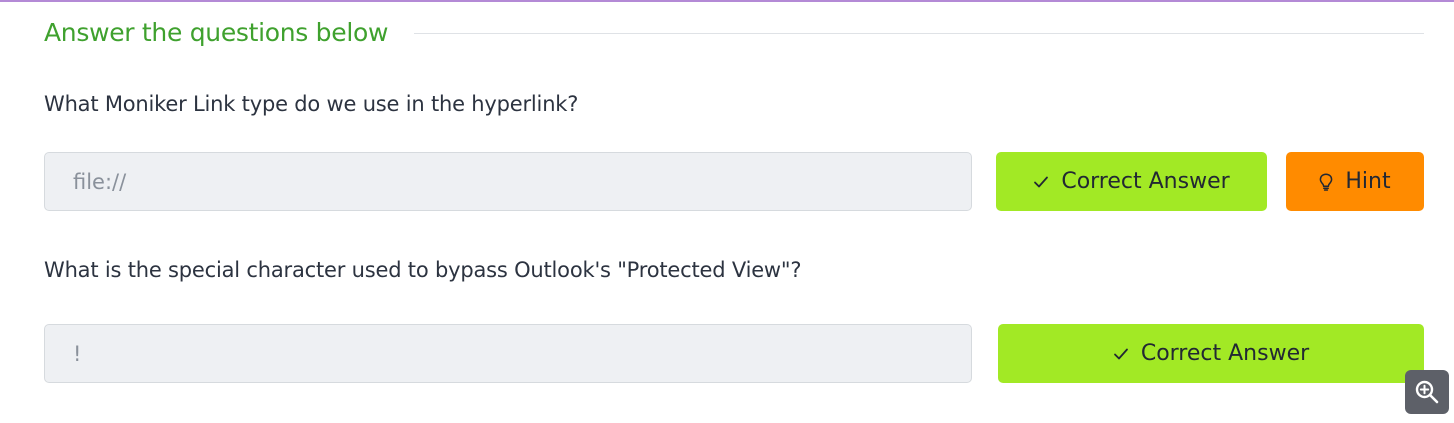  I want to click on question-1-correct-answer-button: Correct Answer, so click(1131, 181).